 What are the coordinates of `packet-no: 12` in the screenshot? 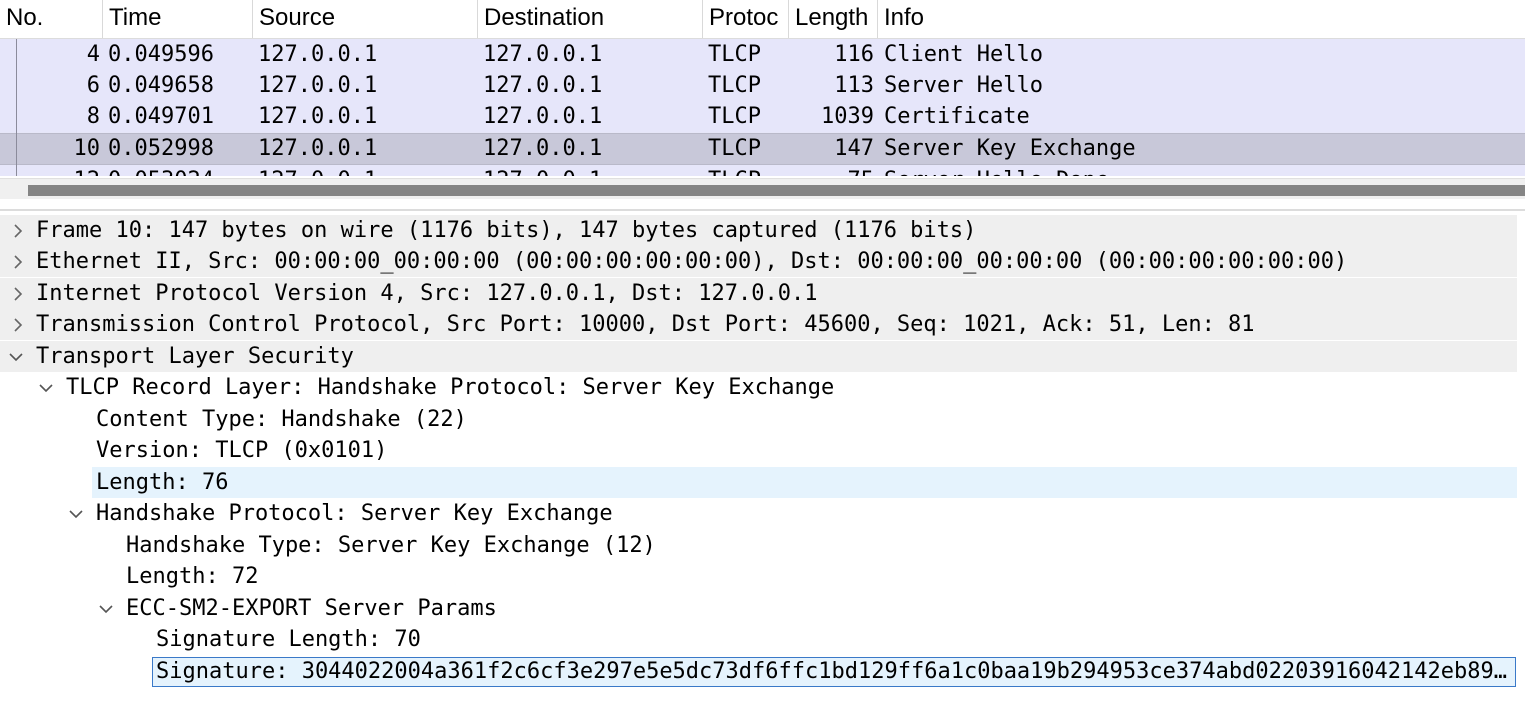 It's located at (50, 170).